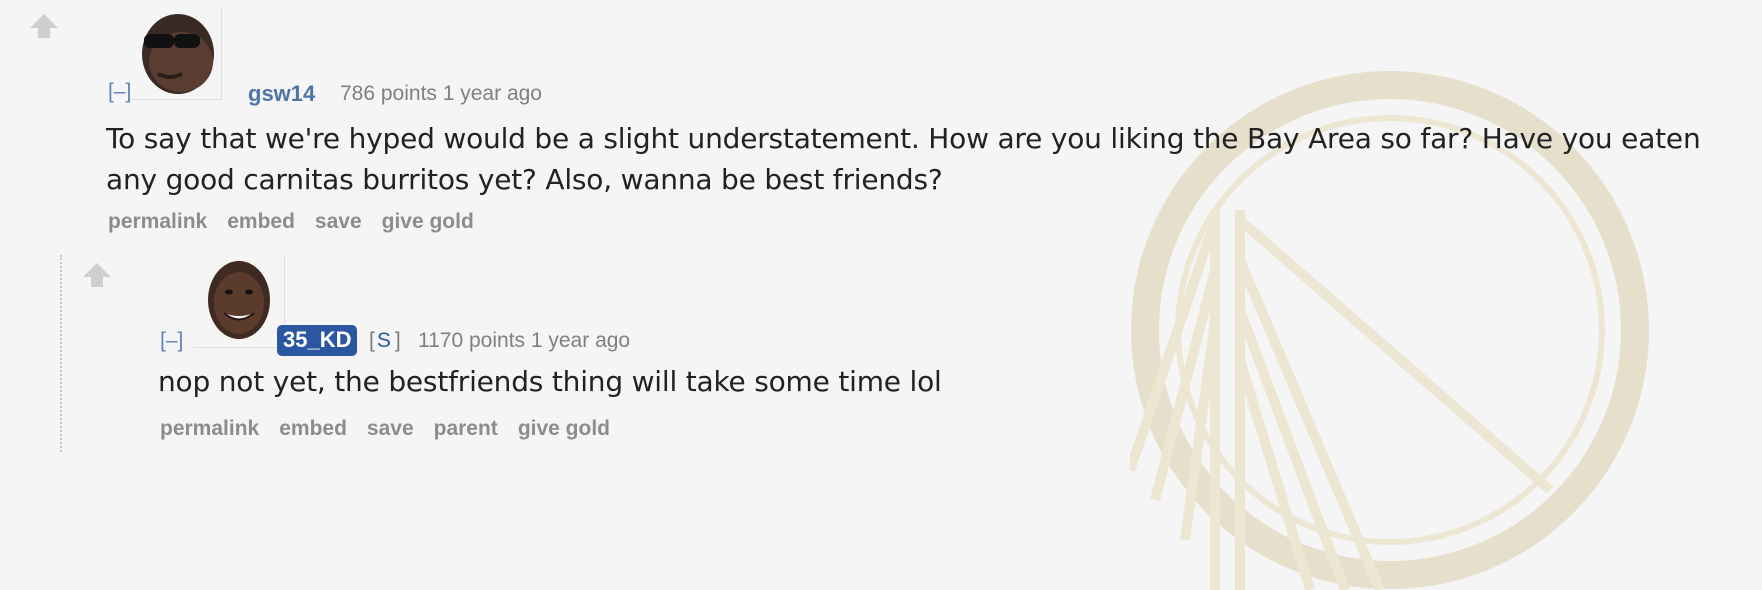 The height and width of the screenshot is (590, 1762). I want to click on smiling-face-avatar-icon, so click(239, 300).